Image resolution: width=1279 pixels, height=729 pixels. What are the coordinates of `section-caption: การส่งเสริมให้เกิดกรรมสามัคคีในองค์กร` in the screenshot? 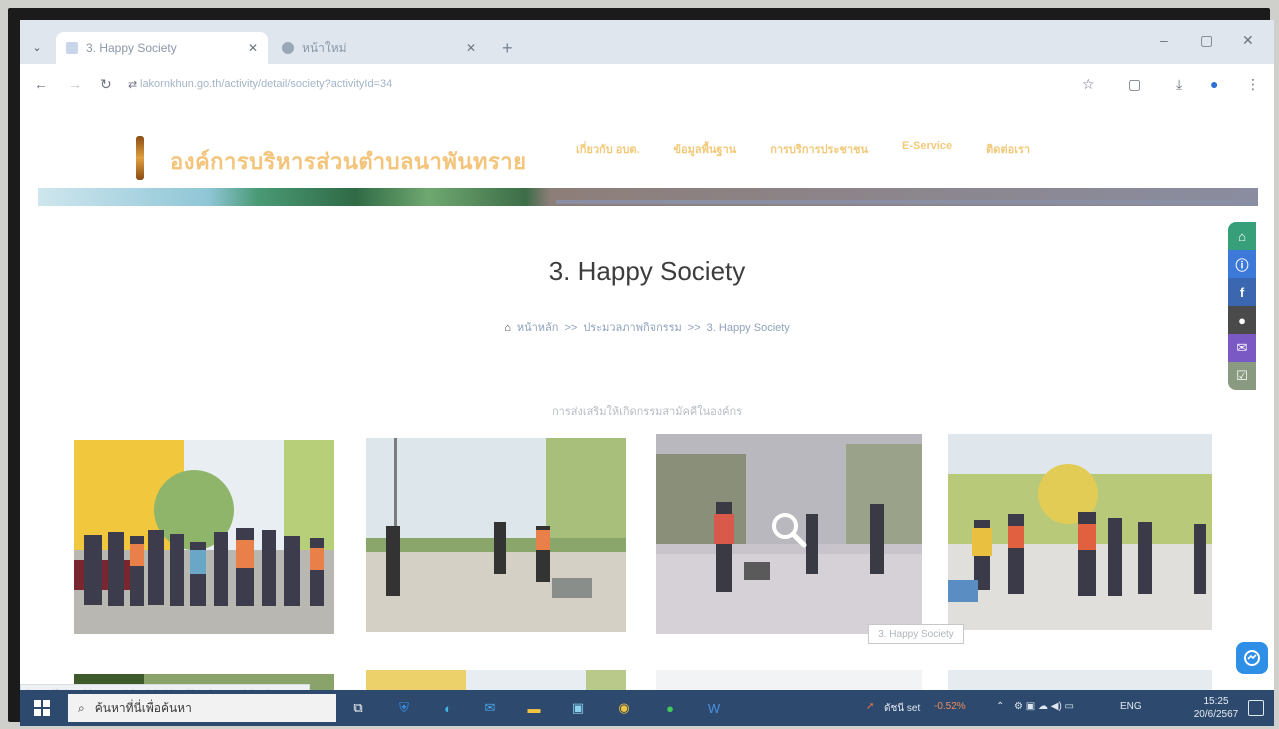 It's located at (647, 412).